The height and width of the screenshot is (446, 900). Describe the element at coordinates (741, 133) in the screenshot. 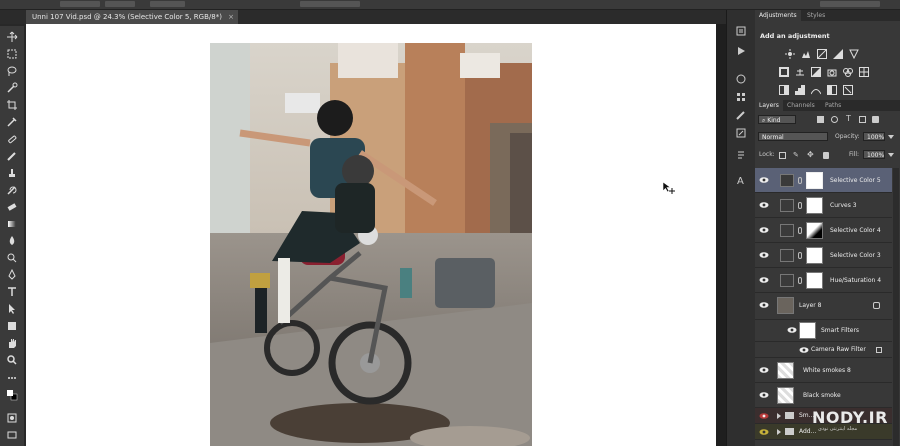

I see `brush-settings-icon` at that location.